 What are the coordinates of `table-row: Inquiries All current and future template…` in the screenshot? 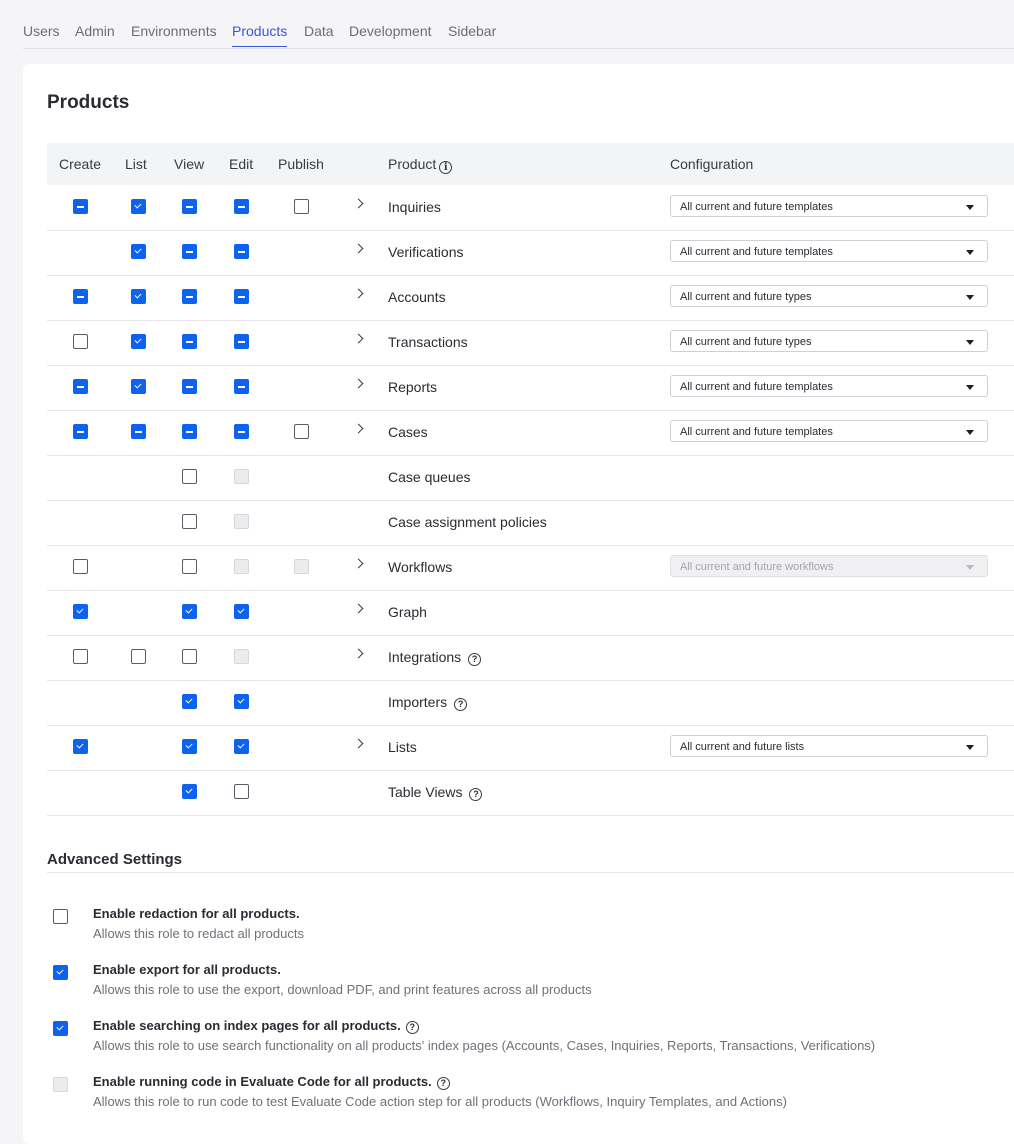 It's located at (530, 208).